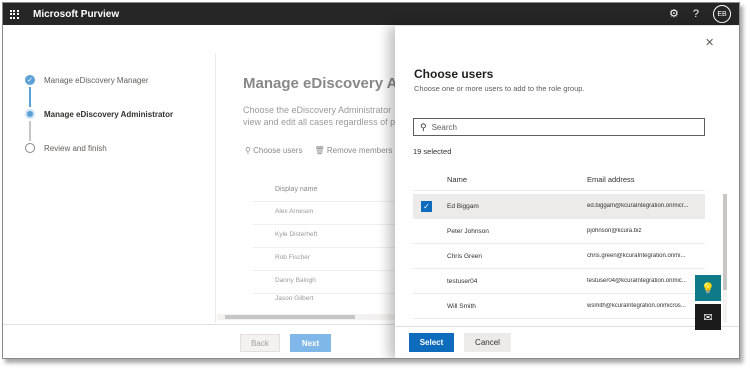 The image size is (750, 369). What do you see at coordinates (465, 256) in the screenshot?
I see `user-name: Chris Green` at bounding box center [465, 256].